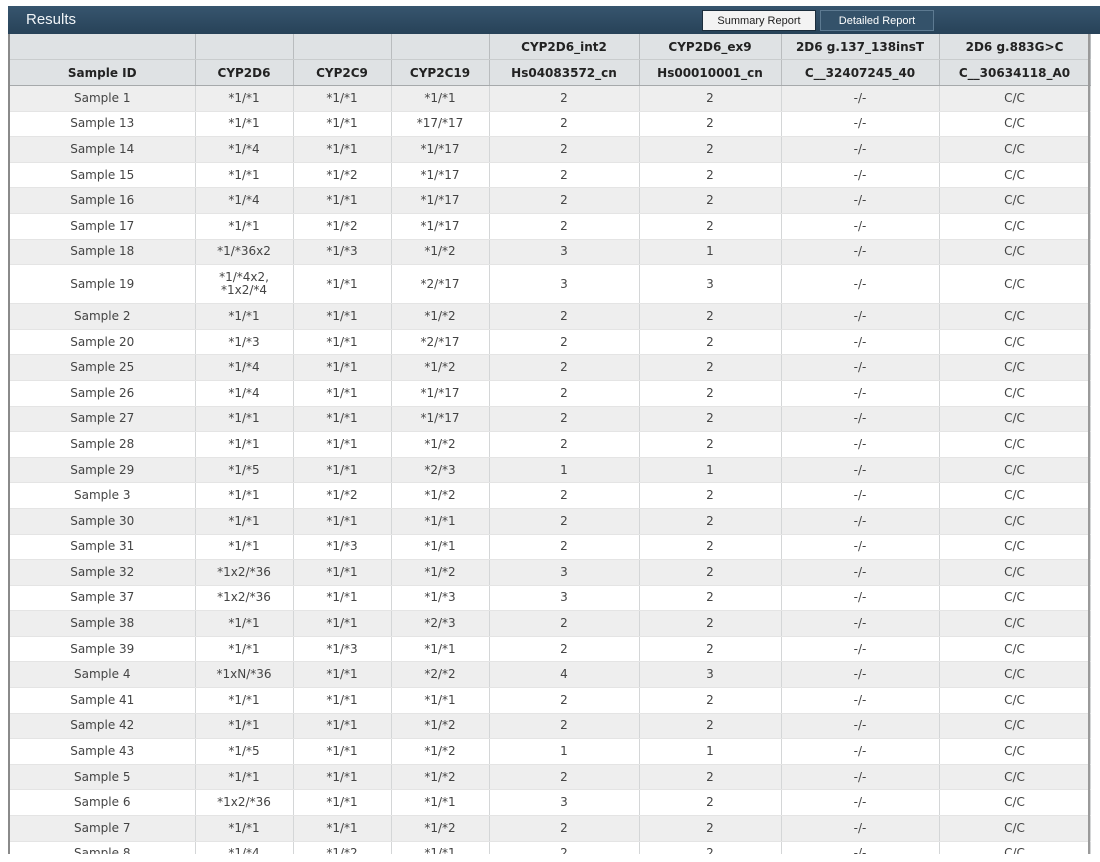 The height and width of the screenshot is (862, 1100). I want to click on table-row: Sample 3 *1/*1 *1/*2 *1/*2 2 2 -/- C/C, so click(550, 495).